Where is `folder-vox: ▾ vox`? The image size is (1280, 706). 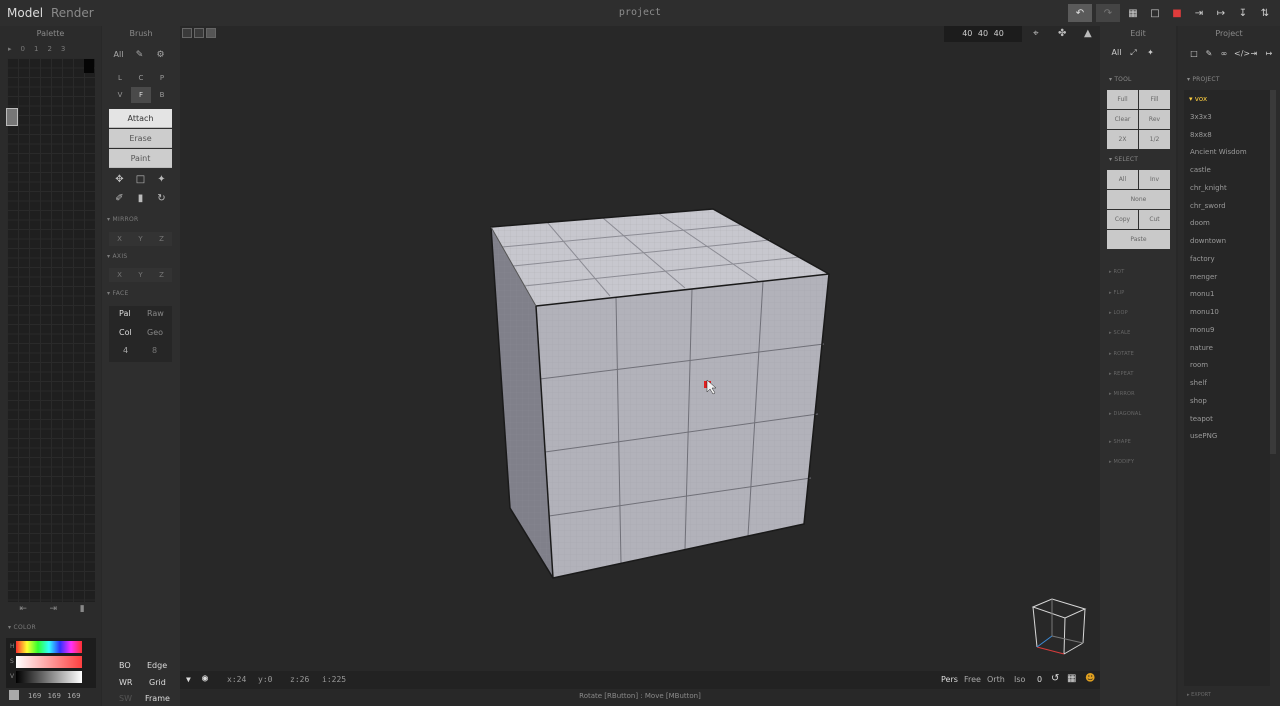 folder-vox: ▾ vox is located at coordinates (1198, 99).